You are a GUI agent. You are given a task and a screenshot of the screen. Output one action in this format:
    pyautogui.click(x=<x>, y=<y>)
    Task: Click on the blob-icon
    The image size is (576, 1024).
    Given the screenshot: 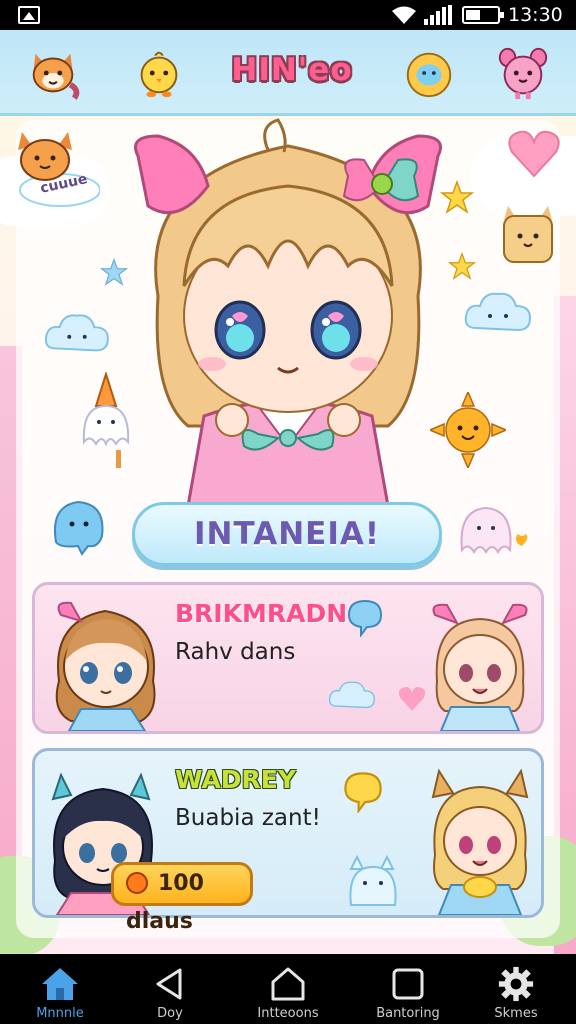 What is the action you would take?
    pyautogui.click(x=429, y=73)
    